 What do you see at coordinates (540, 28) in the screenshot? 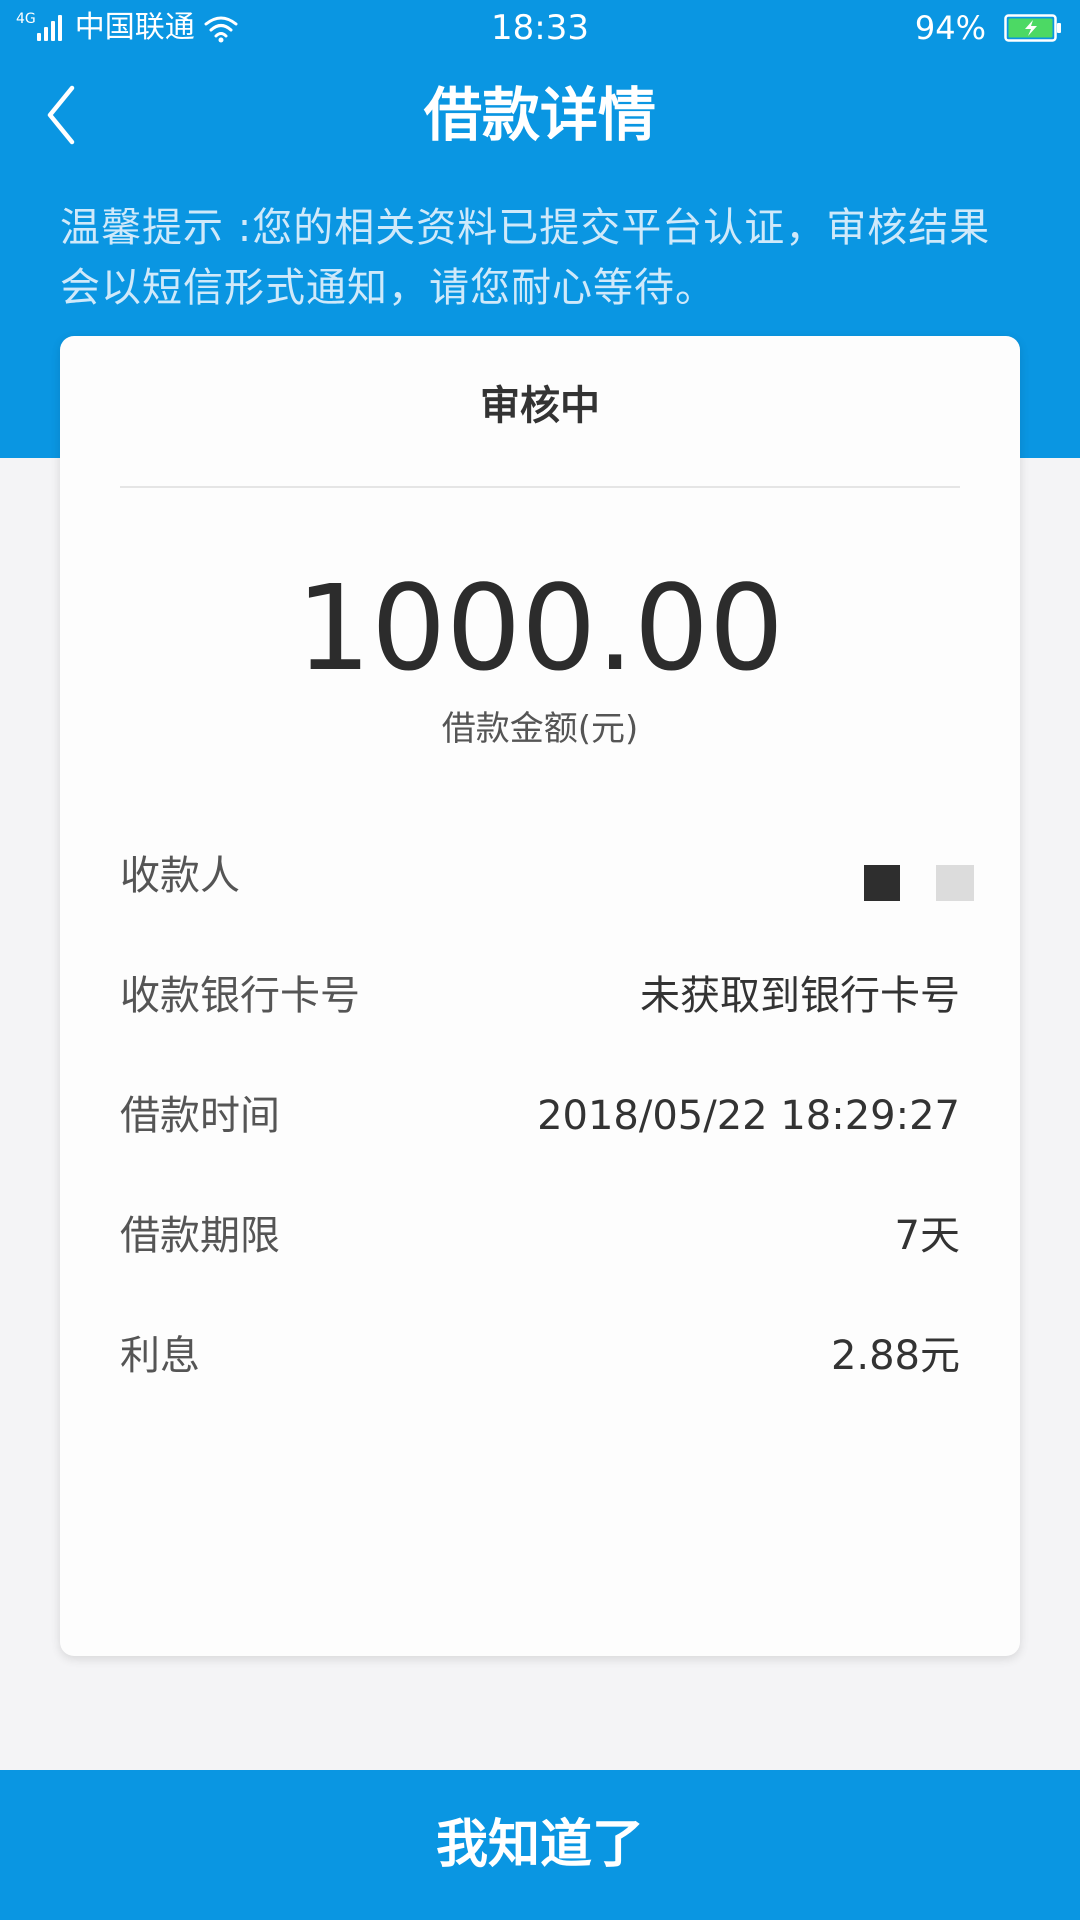
I see `status-bar: 4G 中国联通 18:33 94%` at bounding box center [540, 28].